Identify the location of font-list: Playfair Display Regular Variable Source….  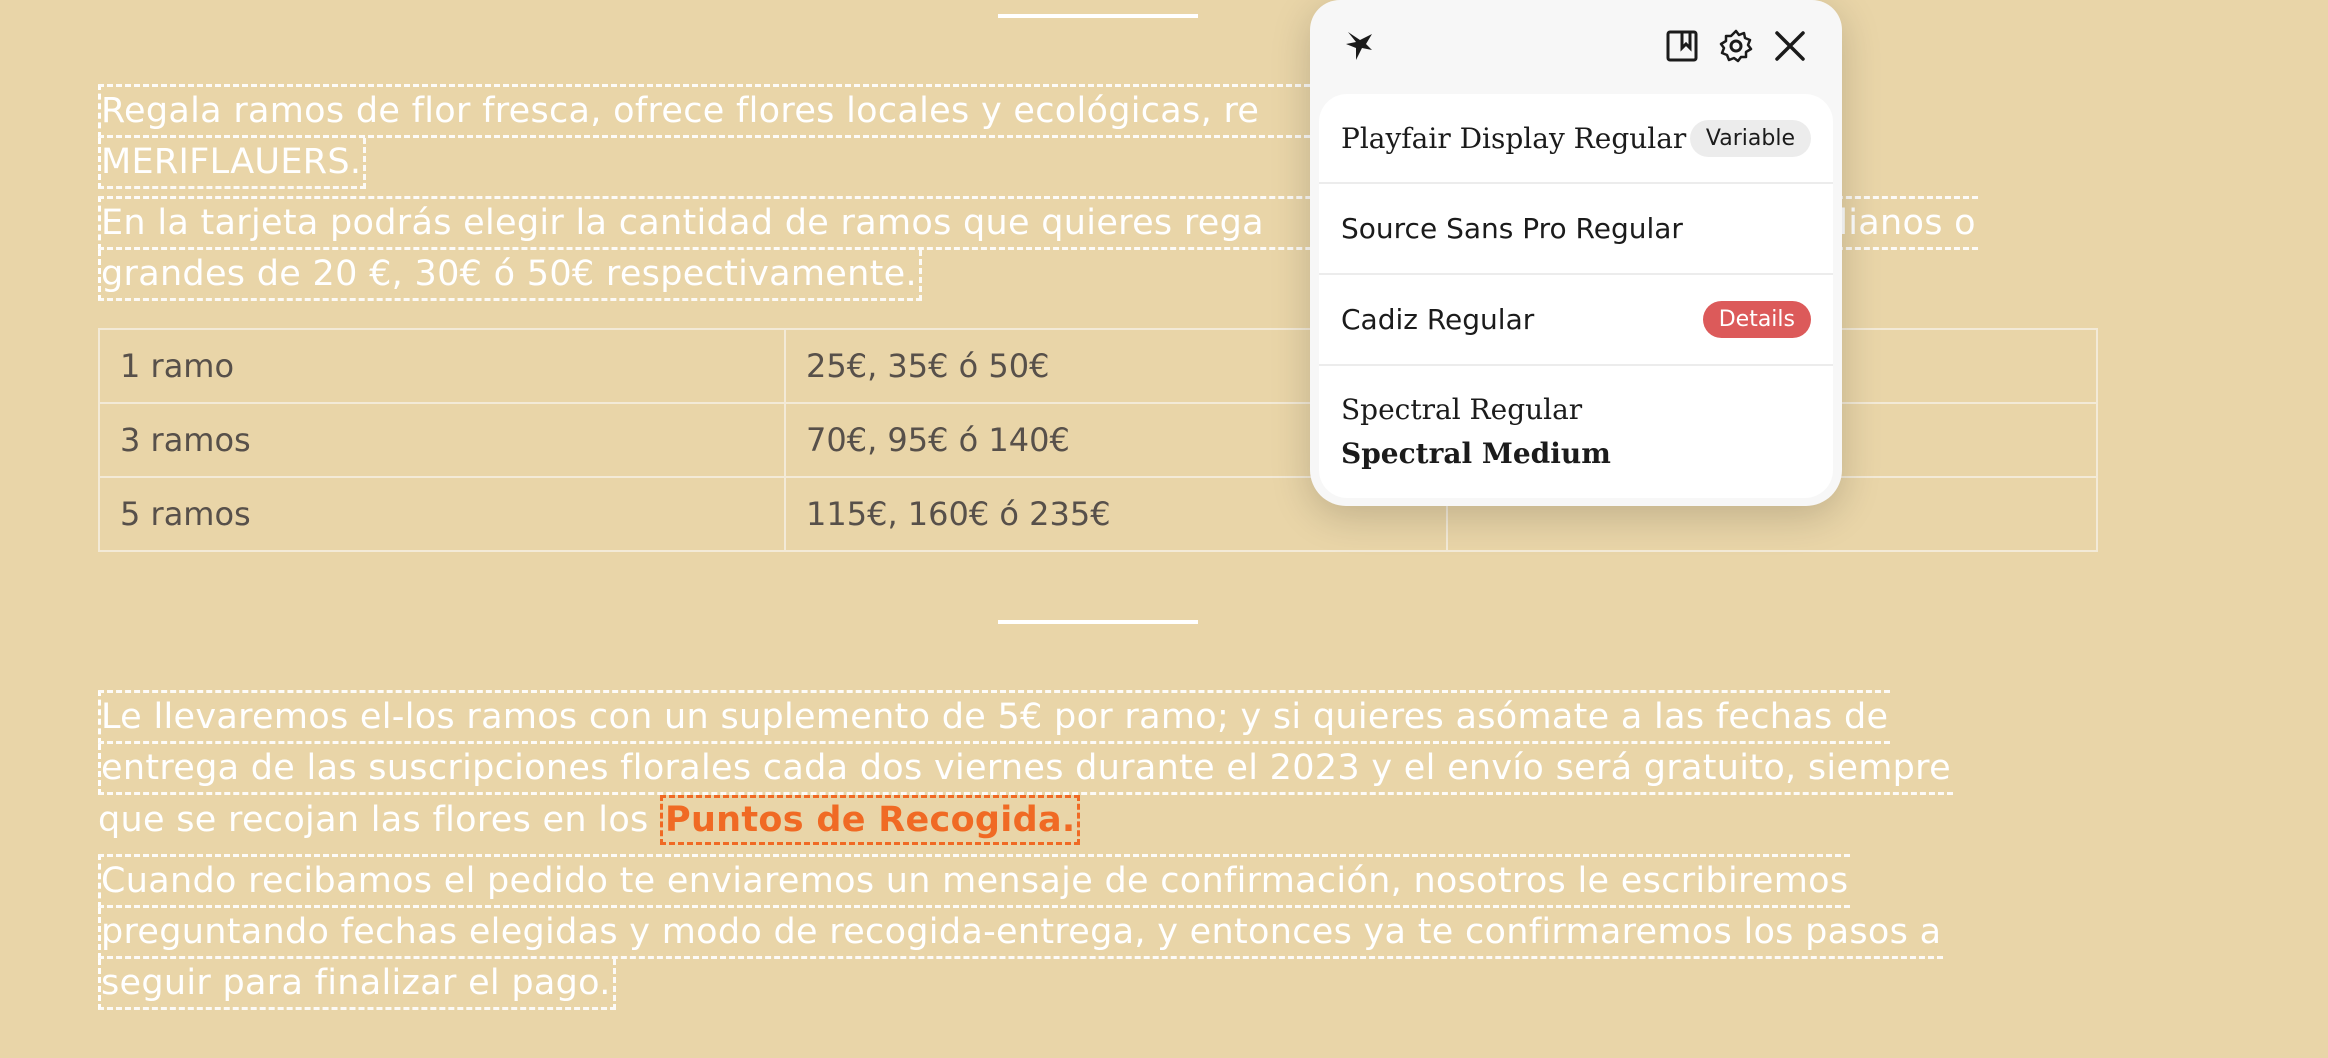
(1576, 296).